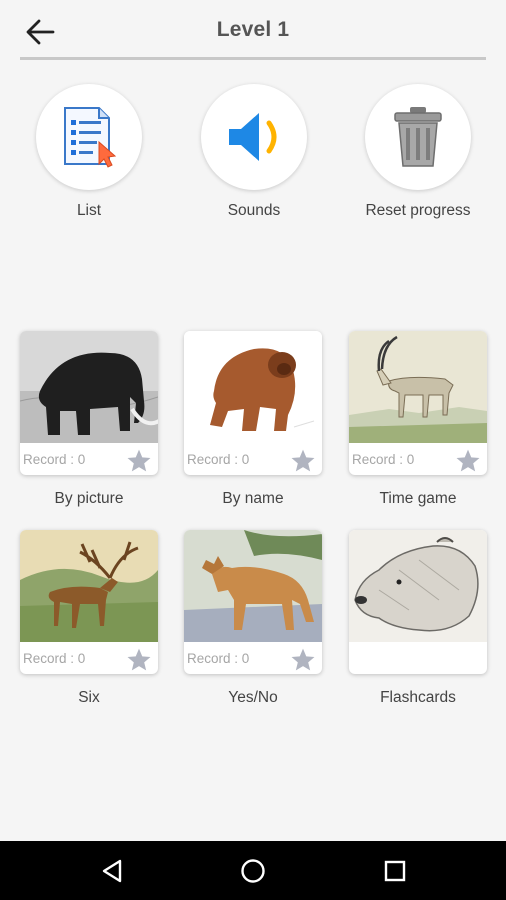  I want to click on nav-home-circle-icon, so click(253, 871).